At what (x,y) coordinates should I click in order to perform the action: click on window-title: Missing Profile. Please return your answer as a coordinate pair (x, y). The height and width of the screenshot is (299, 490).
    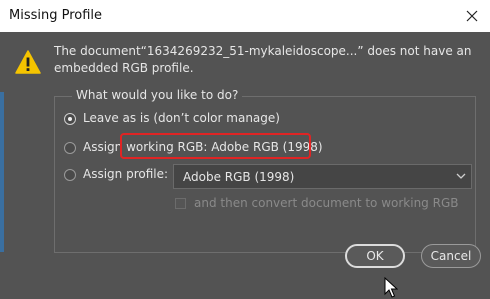
    Looking at the image, I should click on (56, 15).